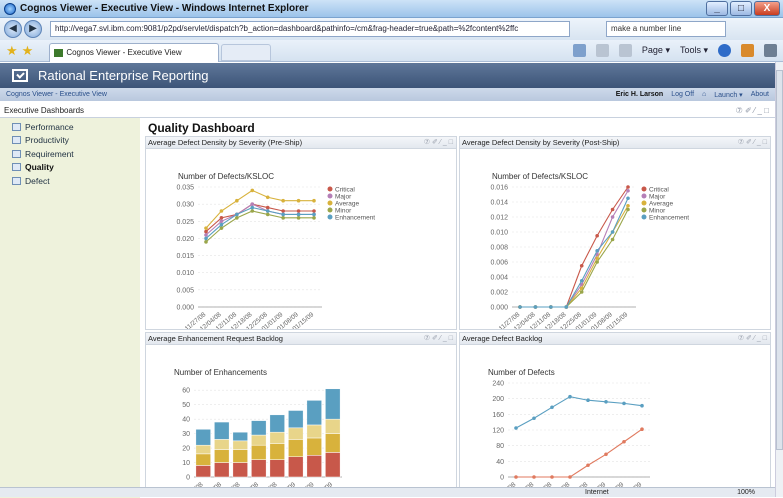 This screenshot has width=783, height=498. I want to click on home-icon, so click(579, 50).